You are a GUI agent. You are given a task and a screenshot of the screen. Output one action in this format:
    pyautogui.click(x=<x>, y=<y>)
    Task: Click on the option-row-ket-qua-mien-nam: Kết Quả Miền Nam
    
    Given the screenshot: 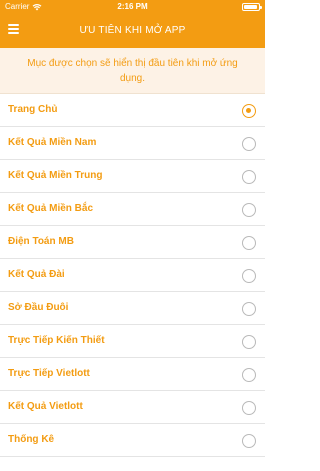 What is the action you would take?
    pyautogui.click(x=132, y=143)
    